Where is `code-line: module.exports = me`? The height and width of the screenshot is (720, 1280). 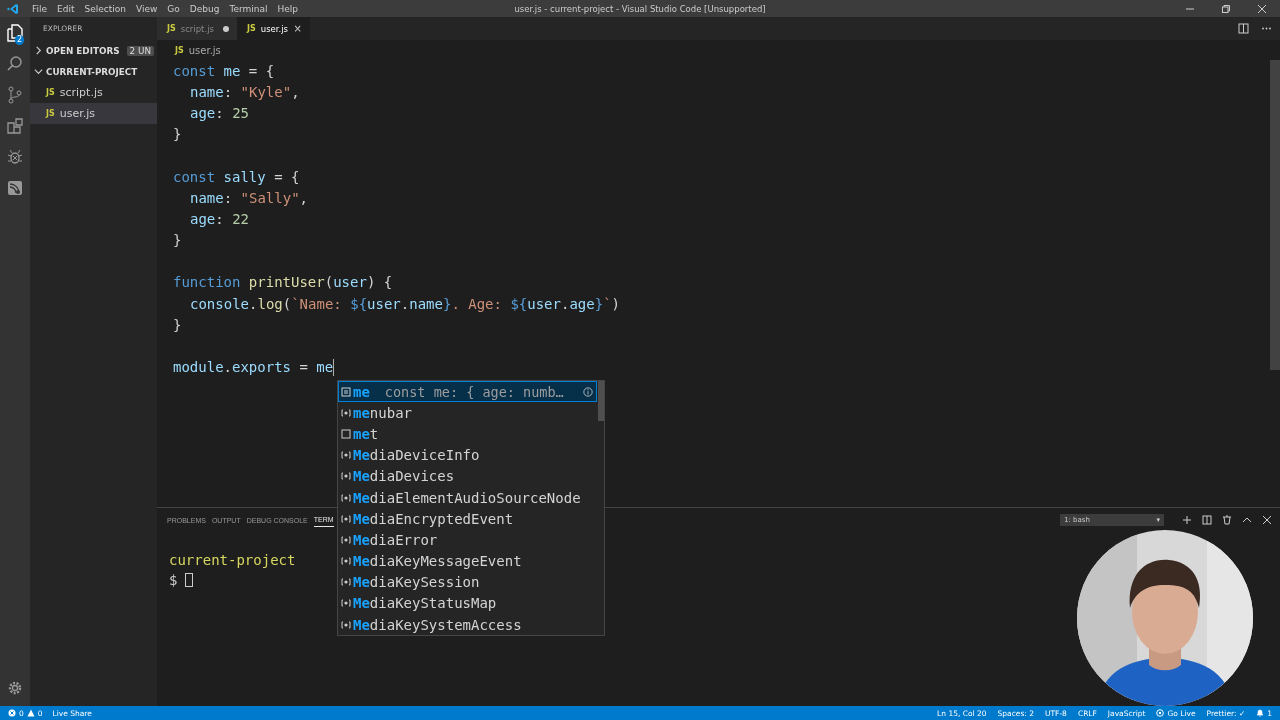 code-line: module.exports = me is located at coordinates (253, 366).